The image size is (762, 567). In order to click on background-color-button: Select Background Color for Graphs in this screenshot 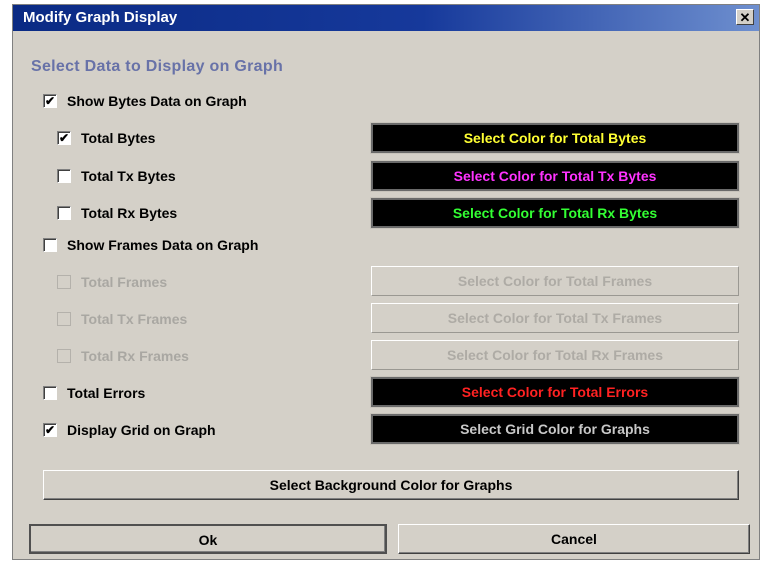, I will do `click(391, 485)`.